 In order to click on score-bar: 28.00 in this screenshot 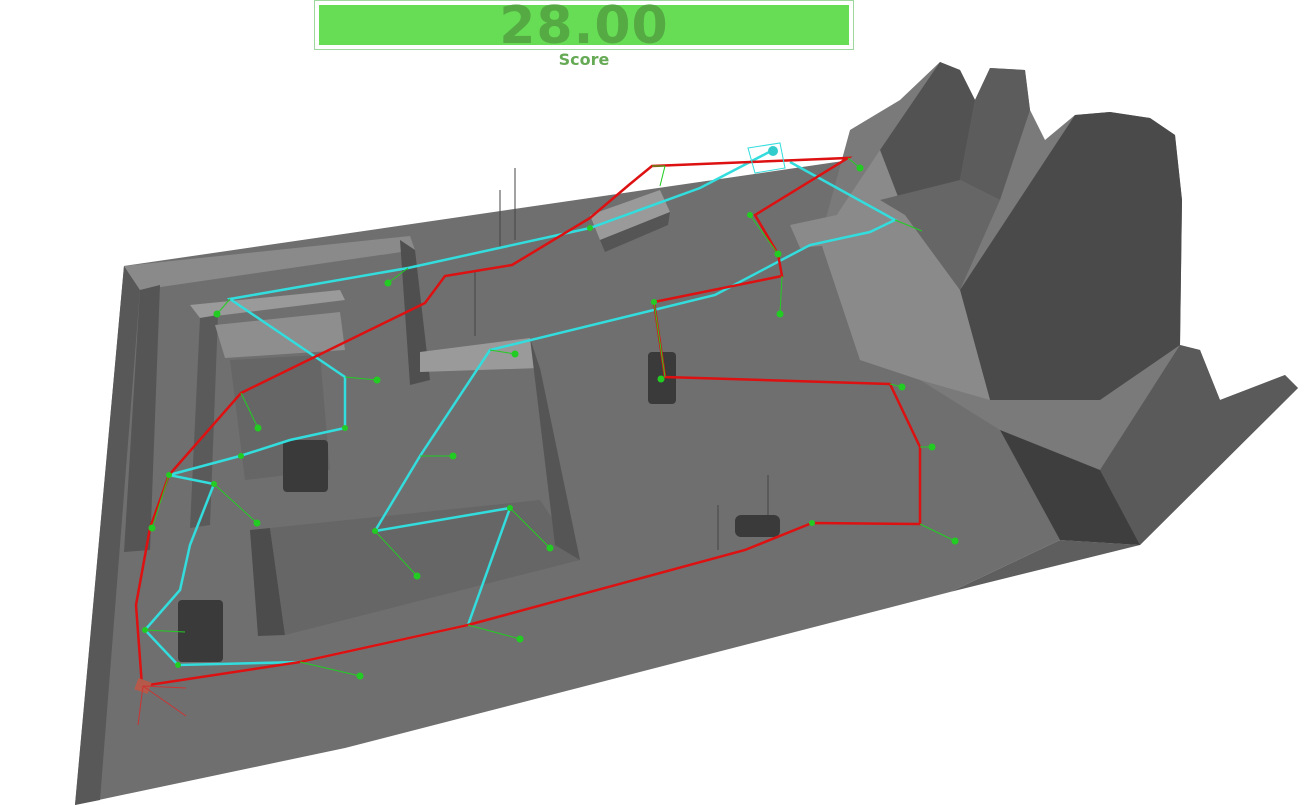, I will do `click(584, 27)`.